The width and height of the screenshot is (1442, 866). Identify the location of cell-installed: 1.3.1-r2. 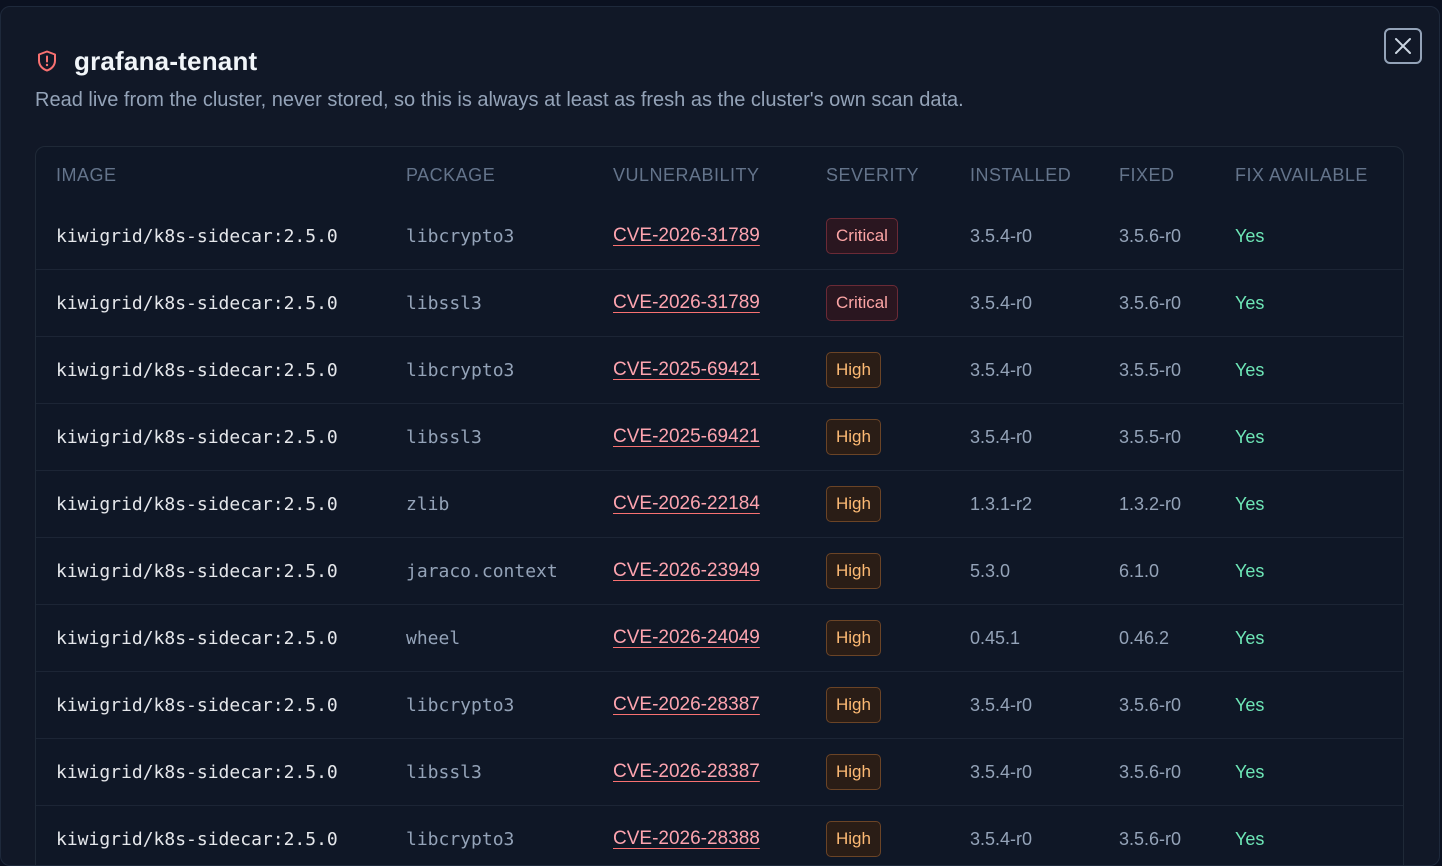
(1044, 504).